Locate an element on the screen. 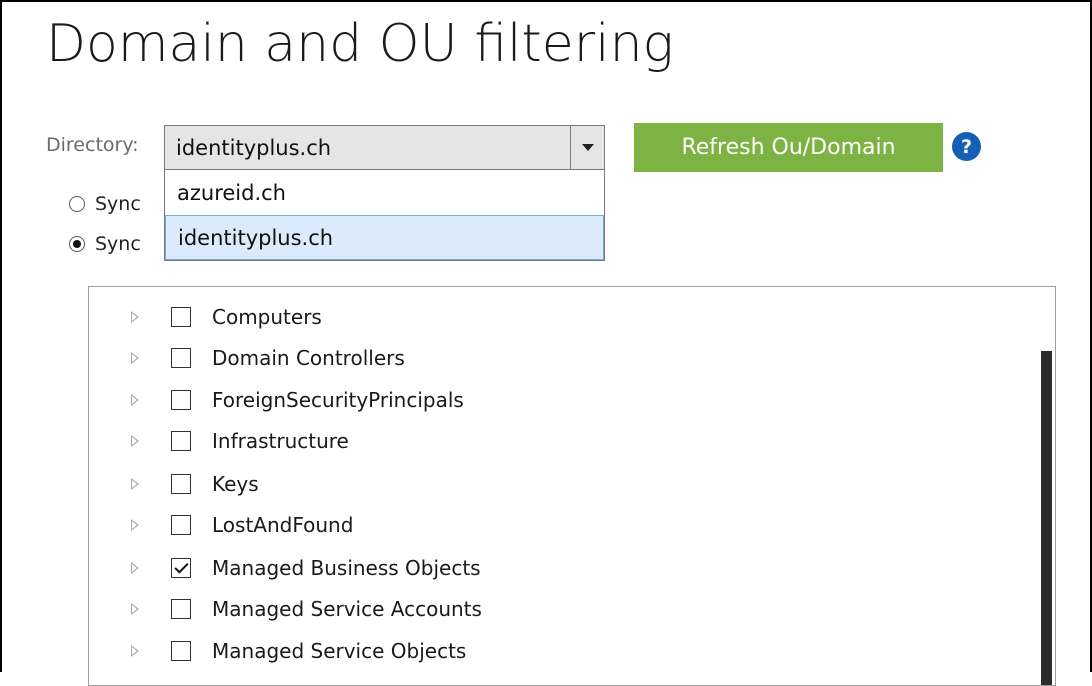 Image resolution: width=1092 pixels, height=686 pixels. directory-select-value: identityplus.ch is located at coordinates (254, 148).